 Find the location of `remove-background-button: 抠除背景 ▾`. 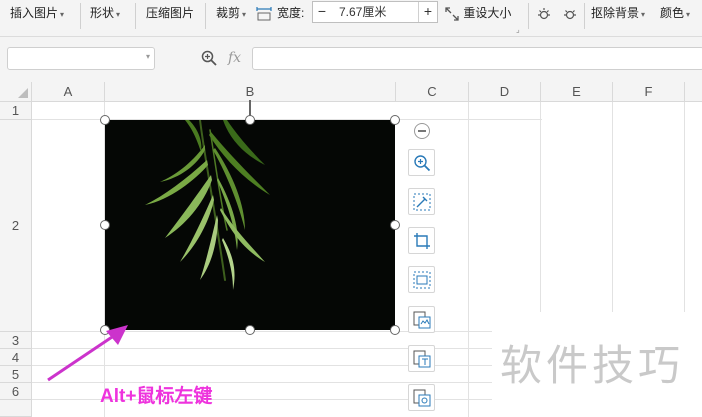

remove-background-button: 抠除背景 ▾ is located at coordinates (618, 14).